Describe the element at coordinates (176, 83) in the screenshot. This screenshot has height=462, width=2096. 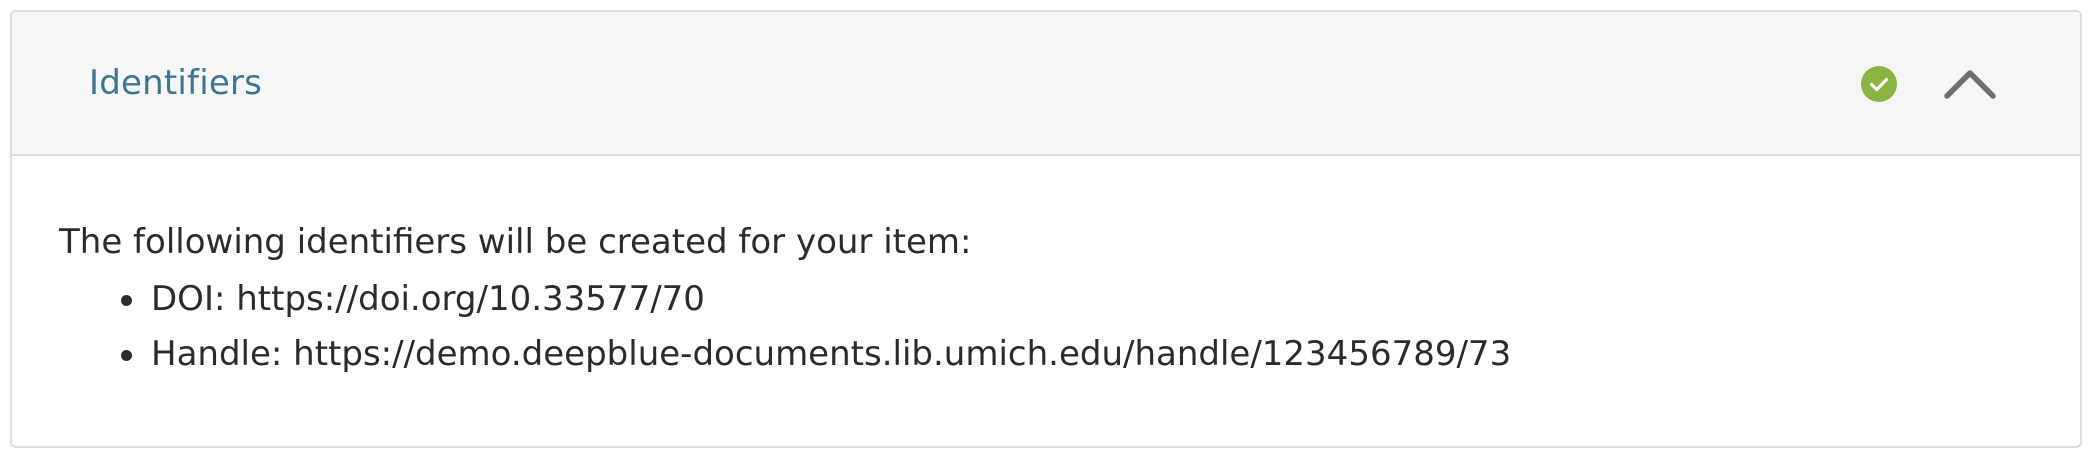
I see `section-title: Identifiers` at that location.